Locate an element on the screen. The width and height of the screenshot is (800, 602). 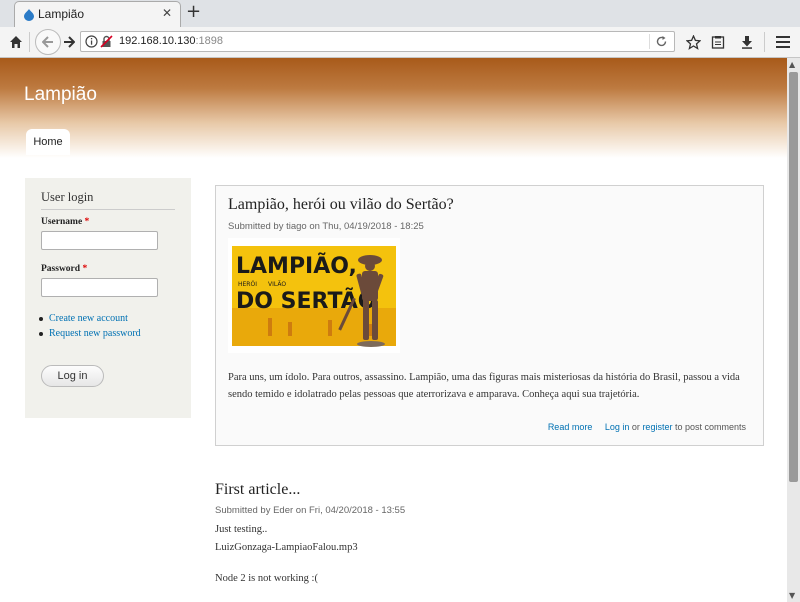
article-image: LAMPIÃO, HERÓI VILÃO DO SERTÃO is located at coordinates (314, 295).